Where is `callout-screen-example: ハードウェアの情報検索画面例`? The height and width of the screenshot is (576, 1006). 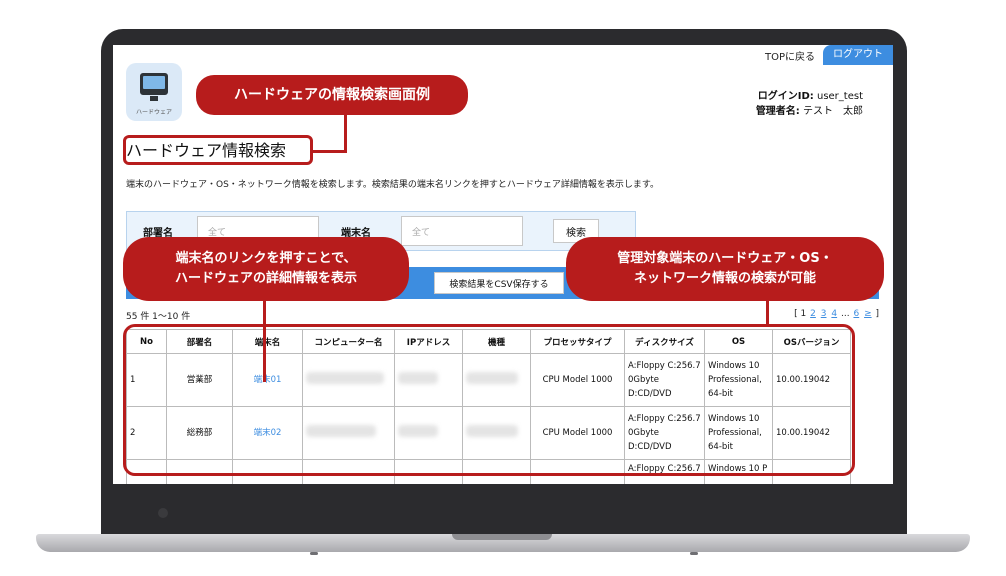
callout-screen-example: ハードウェアの情報検索画面例 is located at coordinates (332, 95).